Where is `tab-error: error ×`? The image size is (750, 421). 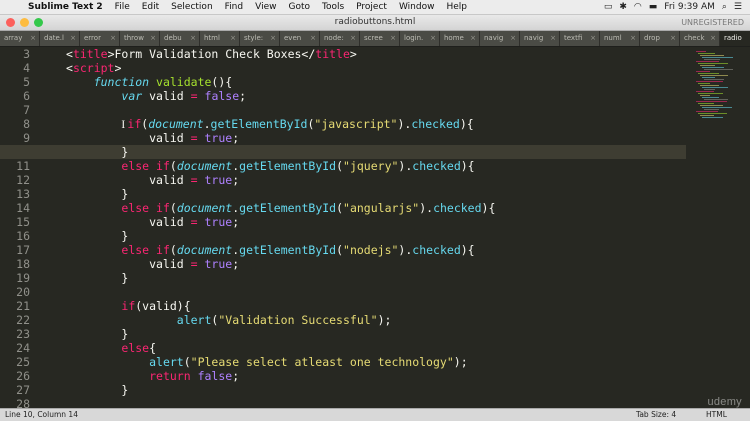 tab-error: error × is located at coordinates (100, 38).